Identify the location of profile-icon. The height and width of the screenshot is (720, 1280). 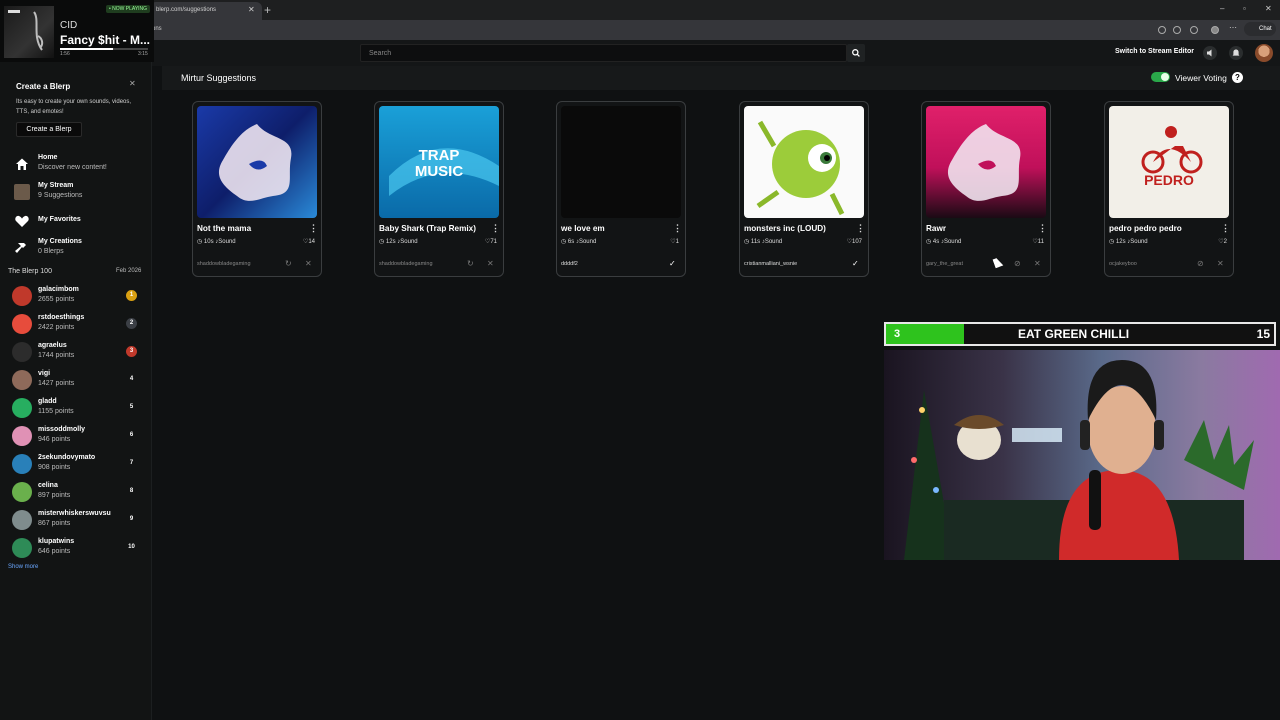
(1215, 30).